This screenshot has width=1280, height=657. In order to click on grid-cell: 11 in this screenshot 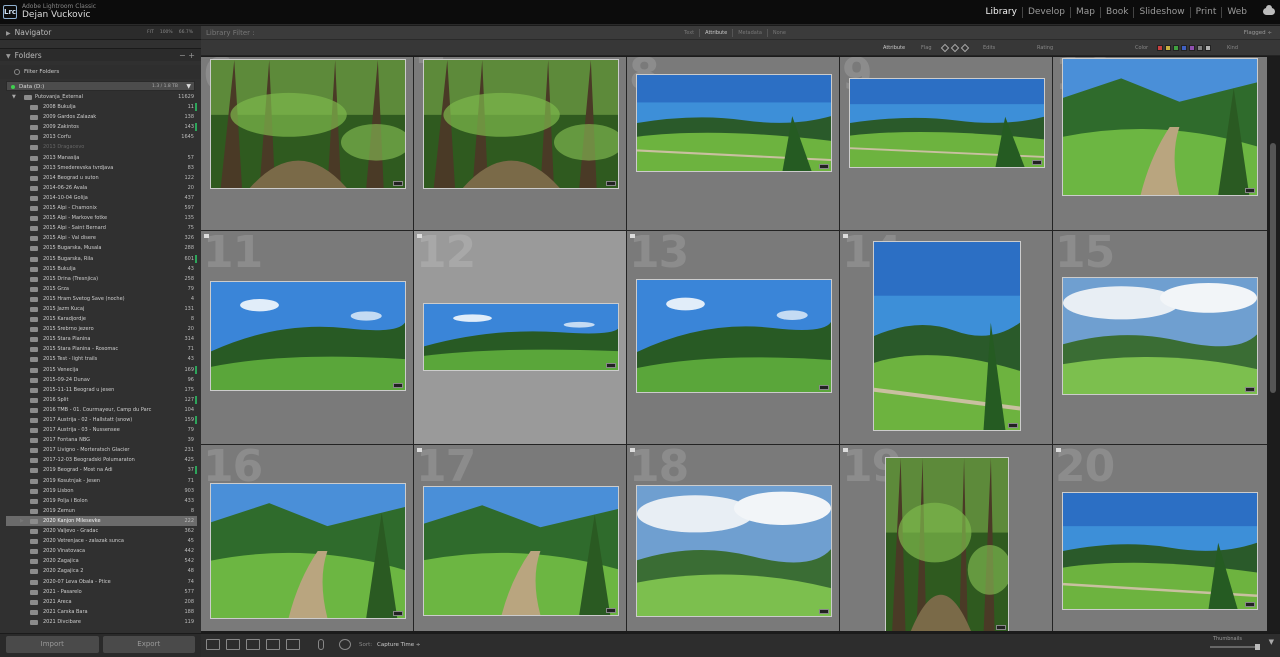, I will do `click(307, 337)`.